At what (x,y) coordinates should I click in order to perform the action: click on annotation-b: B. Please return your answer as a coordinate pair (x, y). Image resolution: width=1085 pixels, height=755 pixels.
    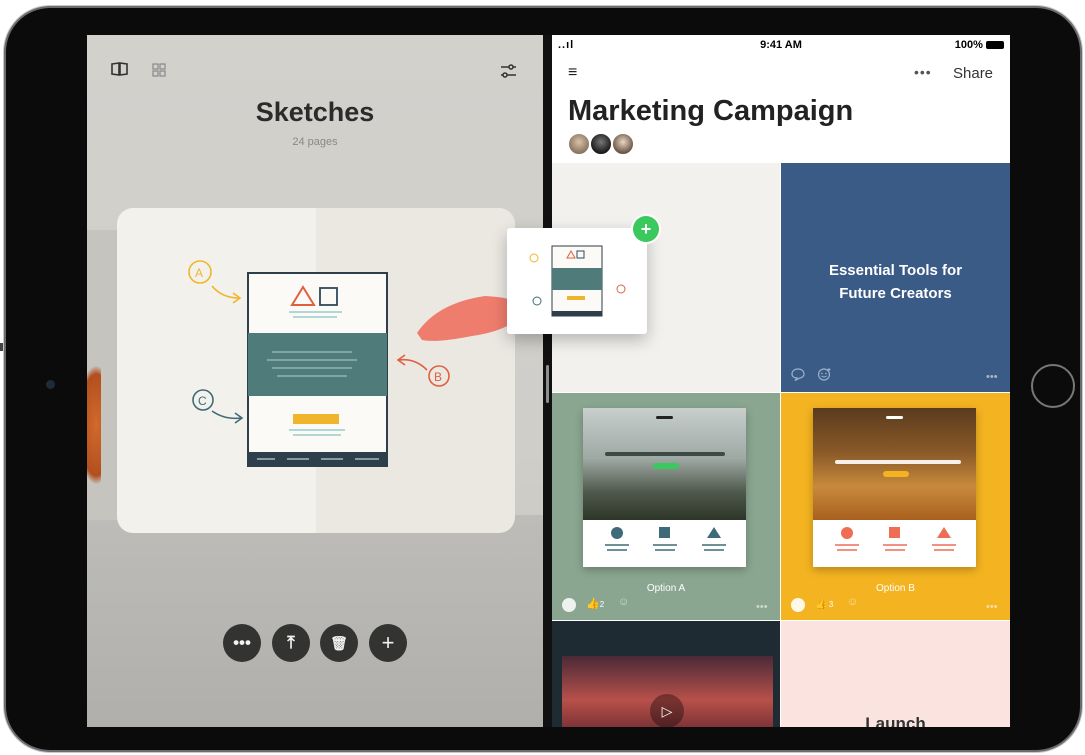
    Looking at the image, I should click on (438, 377).